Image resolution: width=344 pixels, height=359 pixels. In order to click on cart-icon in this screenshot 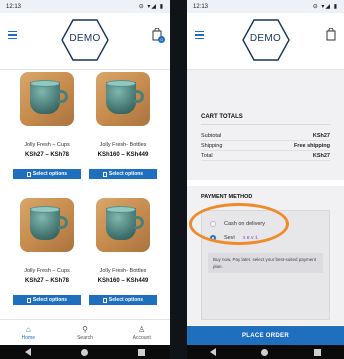, I will do `click(331, 34)`.